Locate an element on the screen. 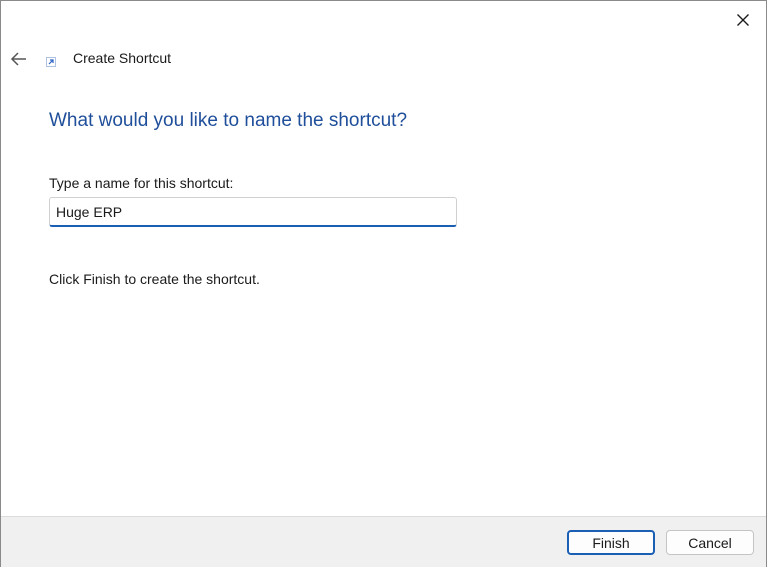  cancel-button: Cancel is located at coordinates (710, 542).